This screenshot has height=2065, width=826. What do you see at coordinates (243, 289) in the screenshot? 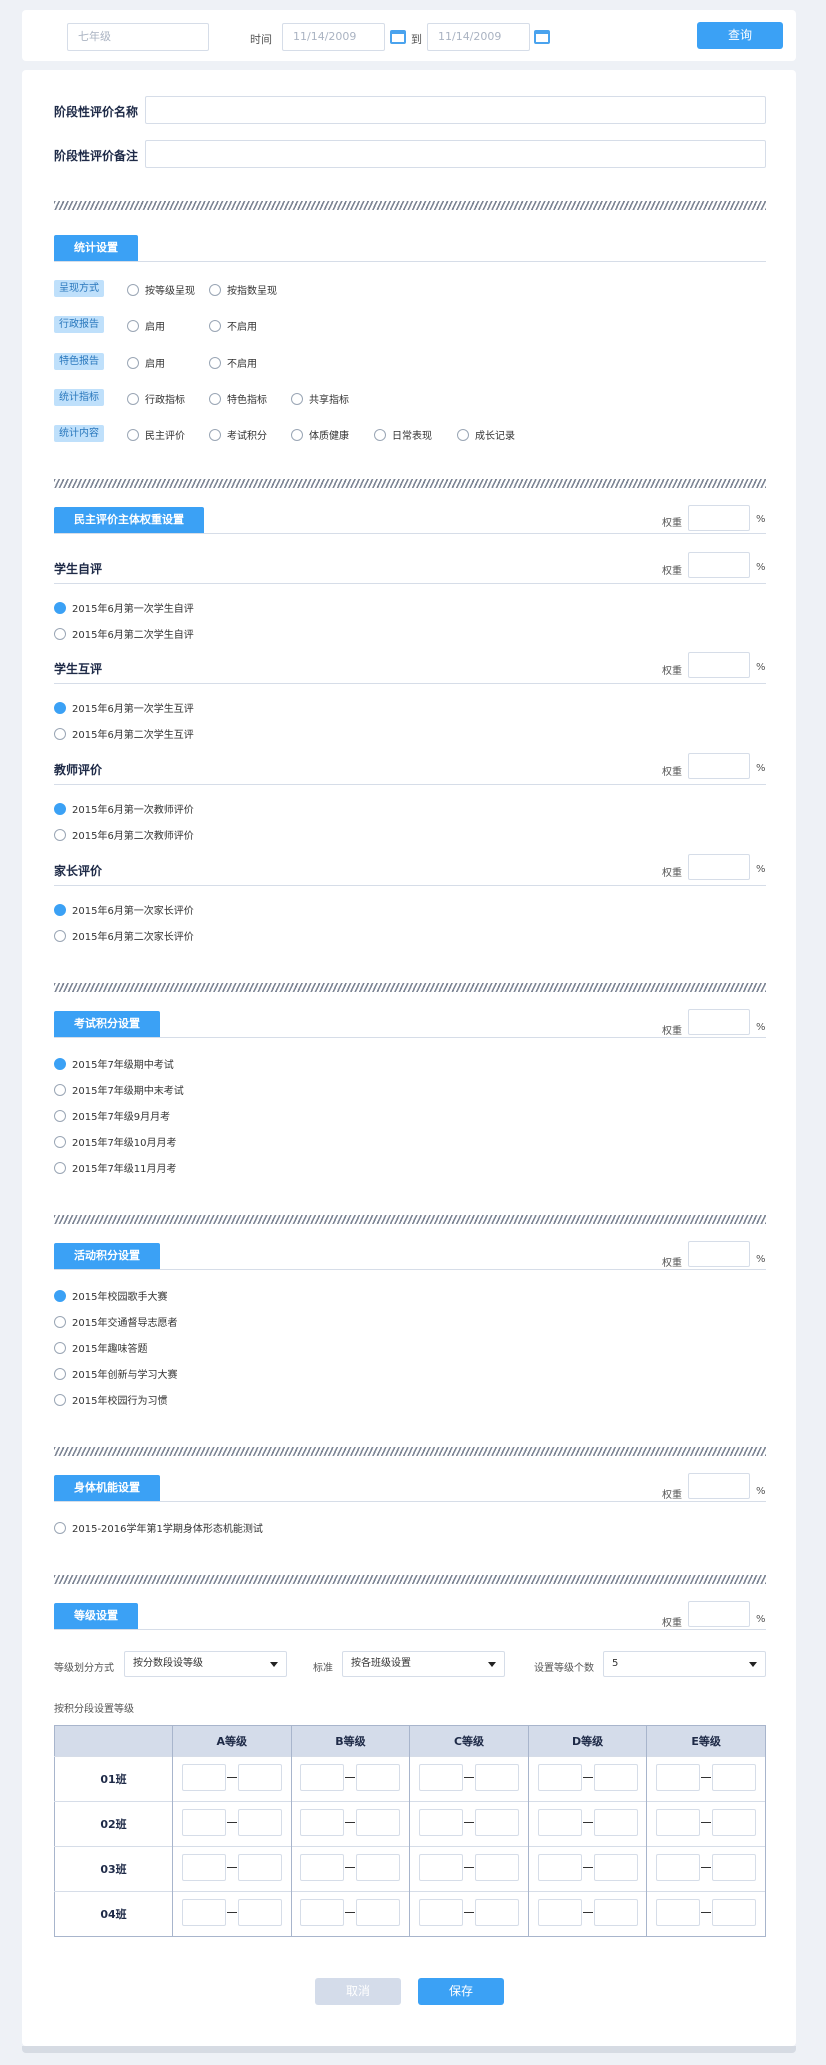
I see `radio-option: 按指数呈现` at bounding box center [243, 289].